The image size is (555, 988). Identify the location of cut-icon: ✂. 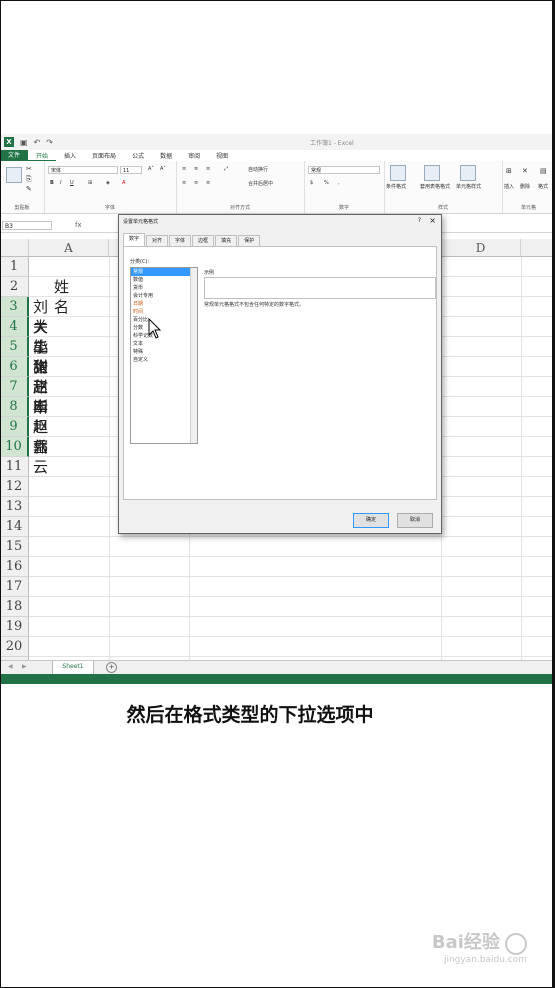
(29, 169).